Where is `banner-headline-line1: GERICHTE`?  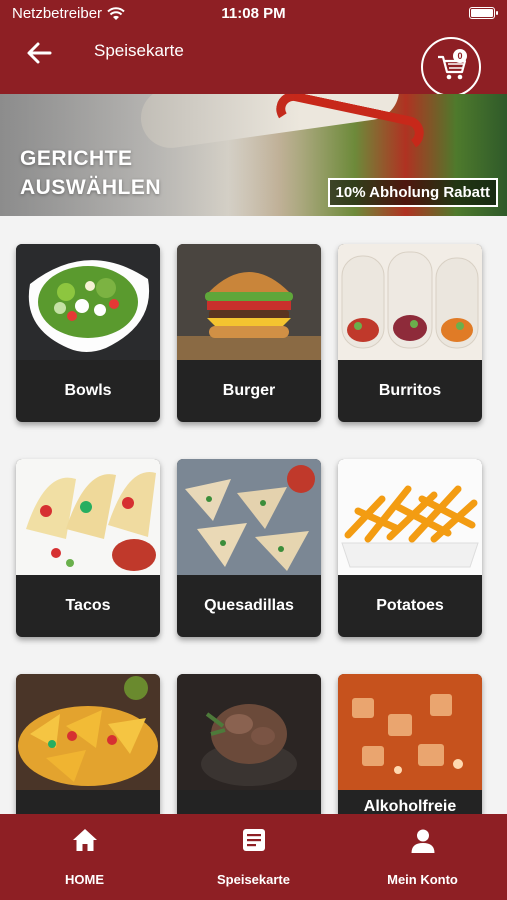 banner-headline-line1: GERICHTE is located at coordinates (76, 158).